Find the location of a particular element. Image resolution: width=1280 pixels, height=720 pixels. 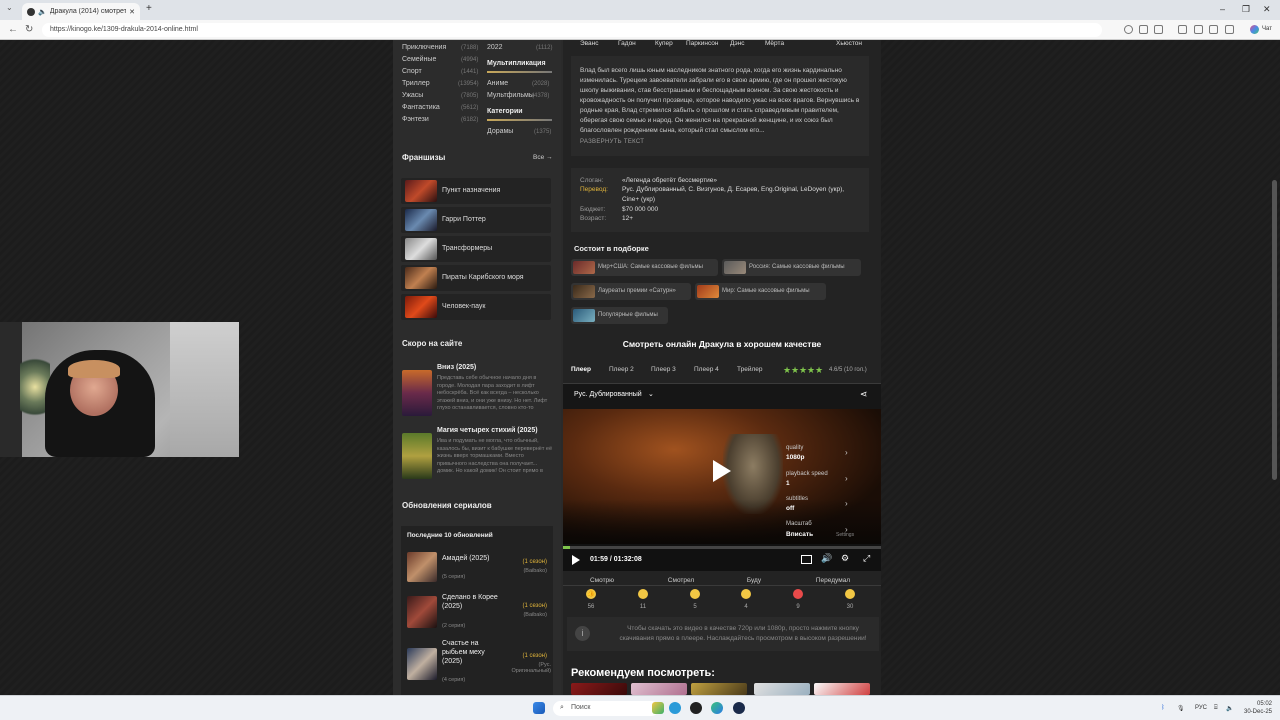

expand-text-button: РАЗВЕРНУТЬ ТЕКСТ is located at coordinates (612, 142).